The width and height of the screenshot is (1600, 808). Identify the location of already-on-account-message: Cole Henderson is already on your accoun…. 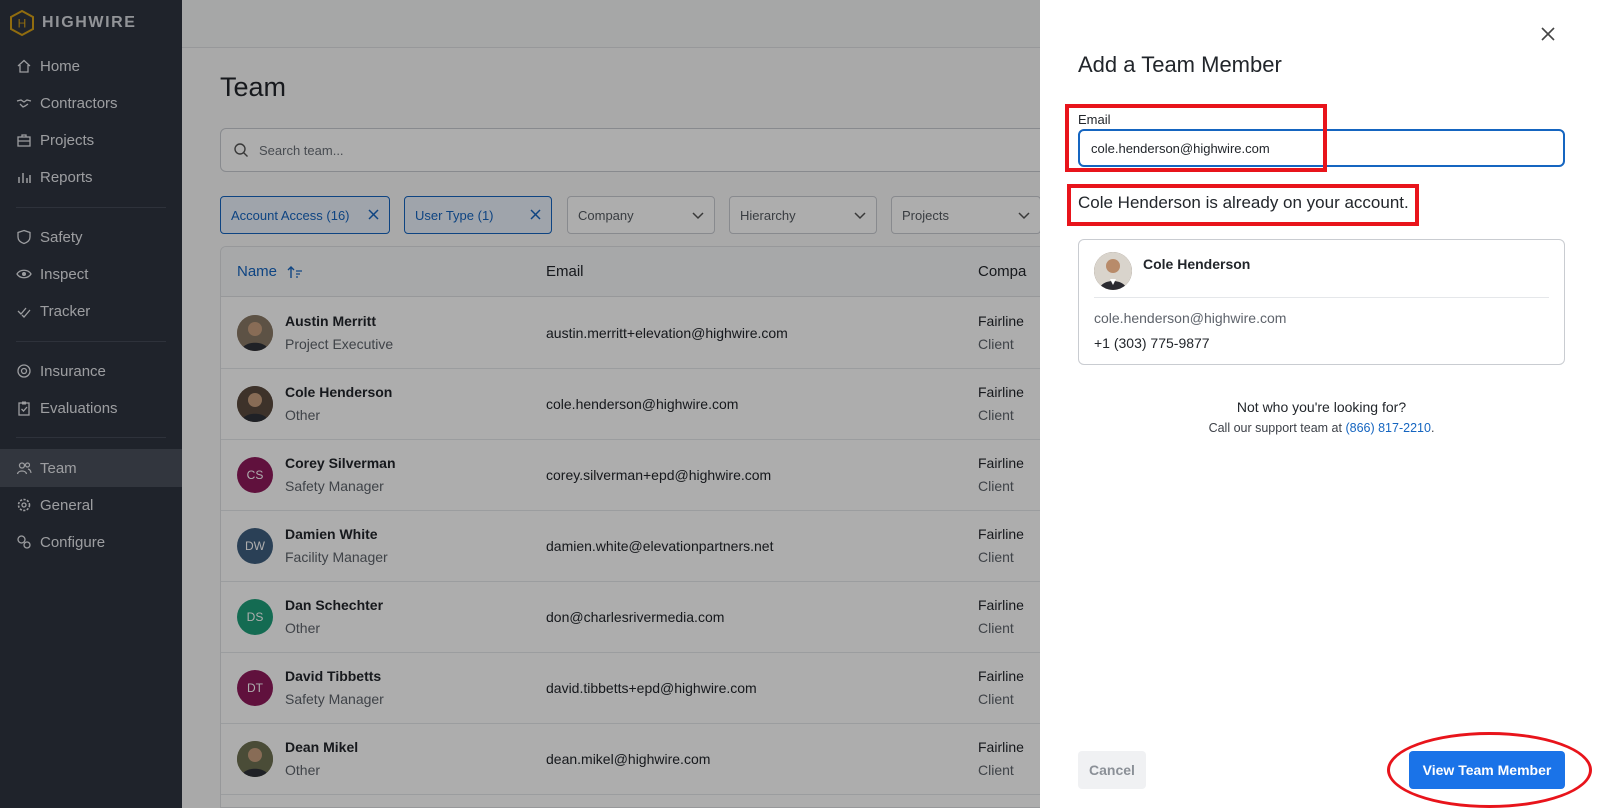
(1243, 202).